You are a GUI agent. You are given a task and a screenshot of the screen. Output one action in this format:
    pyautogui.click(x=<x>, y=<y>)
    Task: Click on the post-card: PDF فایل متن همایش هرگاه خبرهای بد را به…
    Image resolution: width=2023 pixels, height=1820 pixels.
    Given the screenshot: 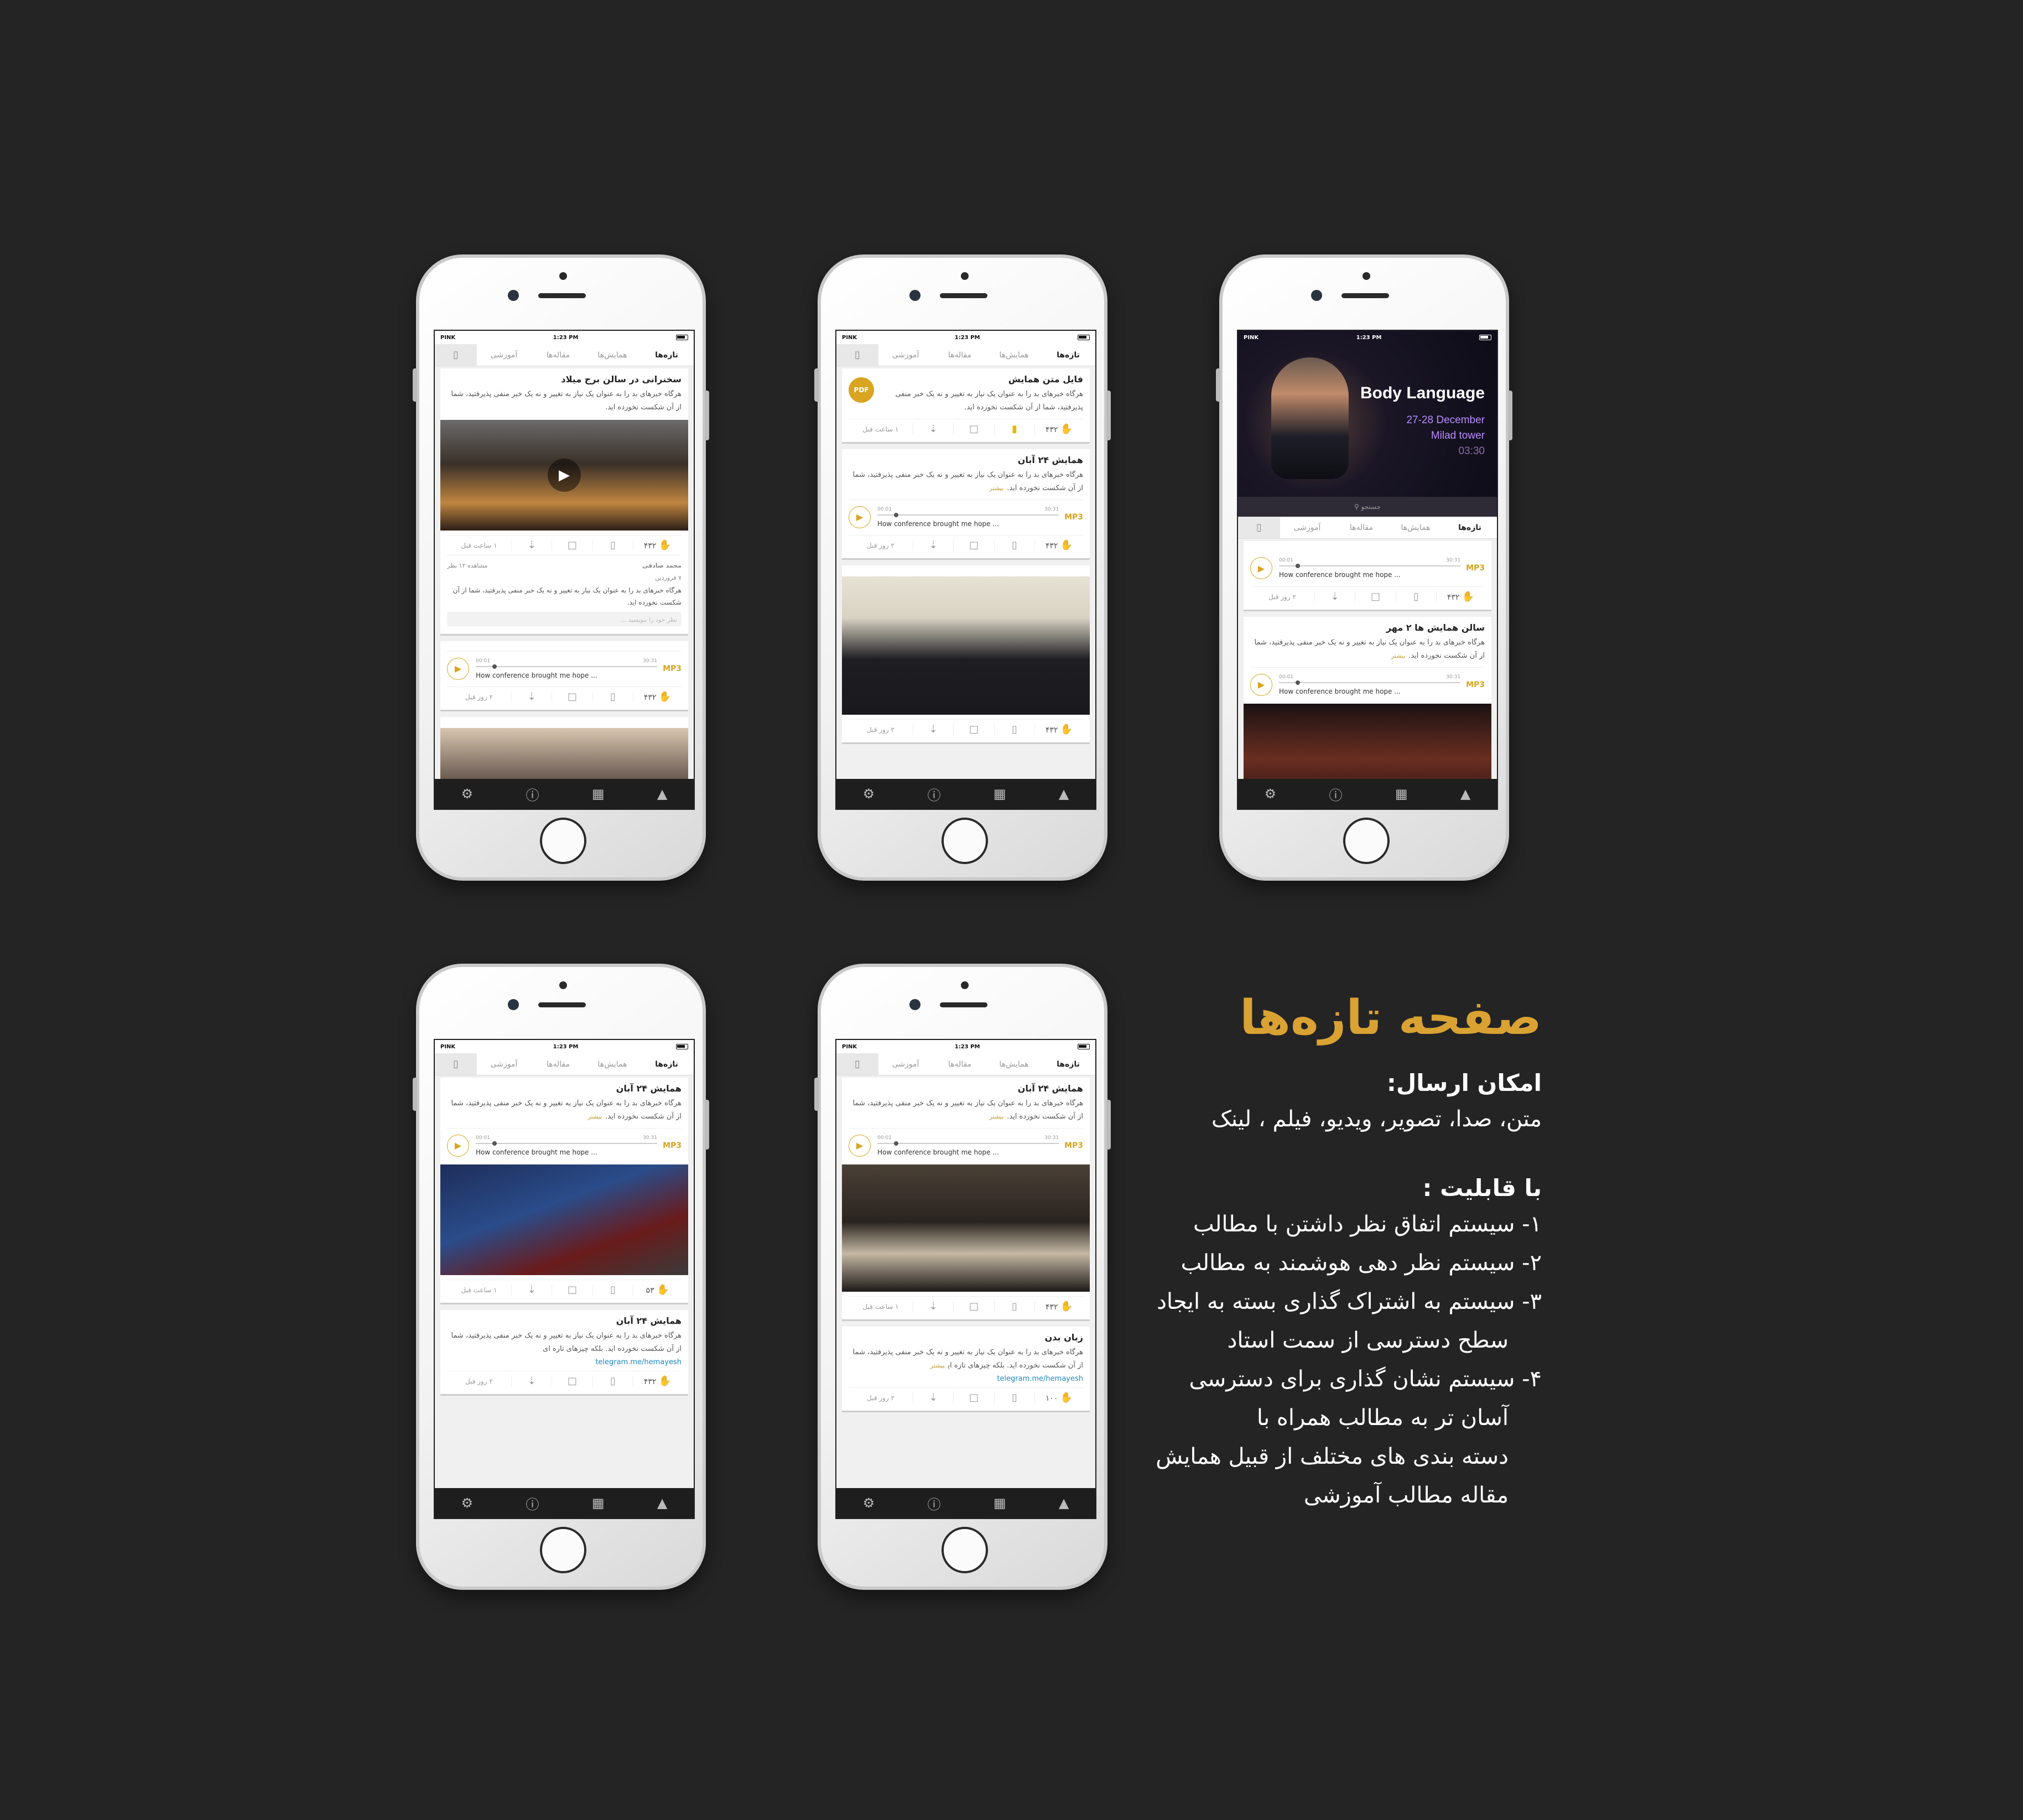 What is the action you would take?
    pyautogui.click(x=966, y=406)
    